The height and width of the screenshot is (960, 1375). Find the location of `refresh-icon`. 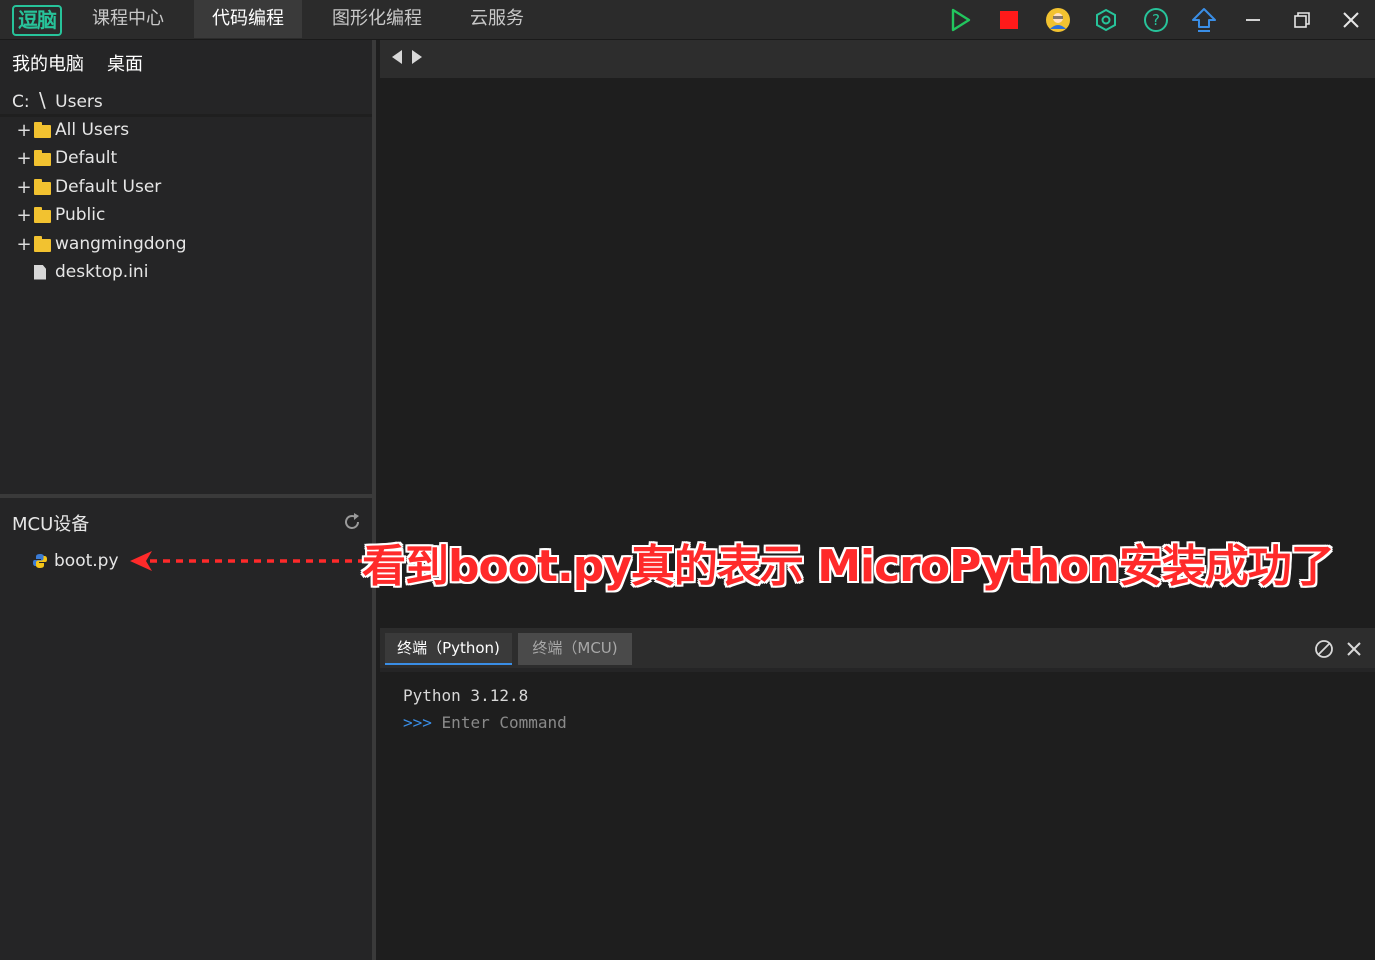

refresh-icon is located at coordinates (352, 524).